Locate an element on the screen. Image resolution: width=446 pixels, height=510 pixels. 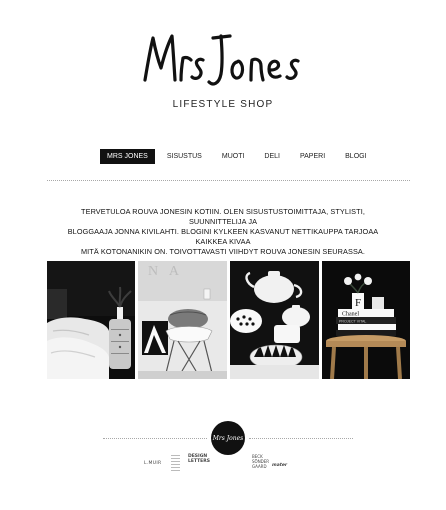
nav-item-mrs-jones: MRS JONES is located at coordinates (127, 156).